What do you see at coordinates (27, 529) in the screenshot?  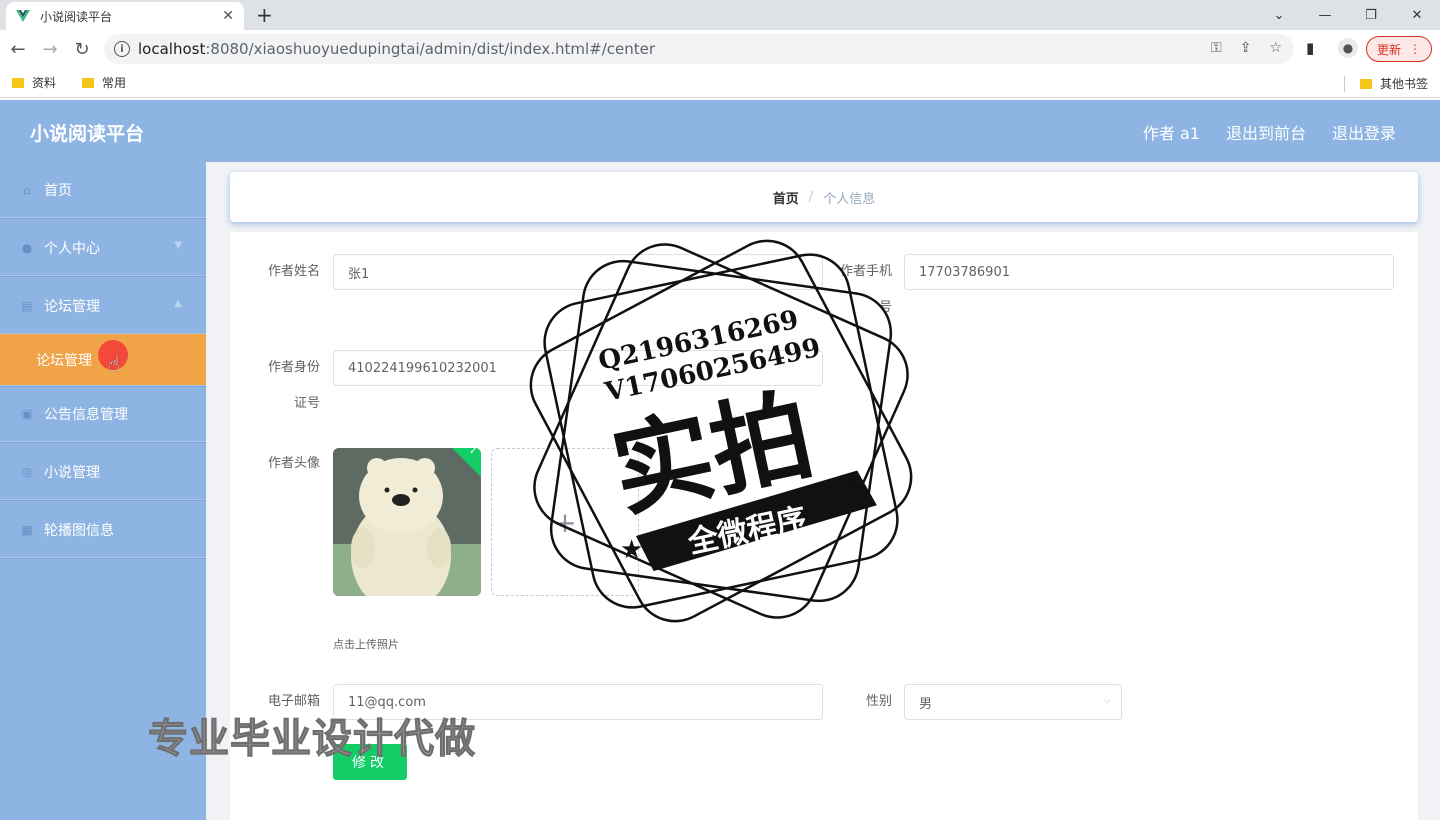 I see `grid-icon: ▦` at bounding box center [27, 529].